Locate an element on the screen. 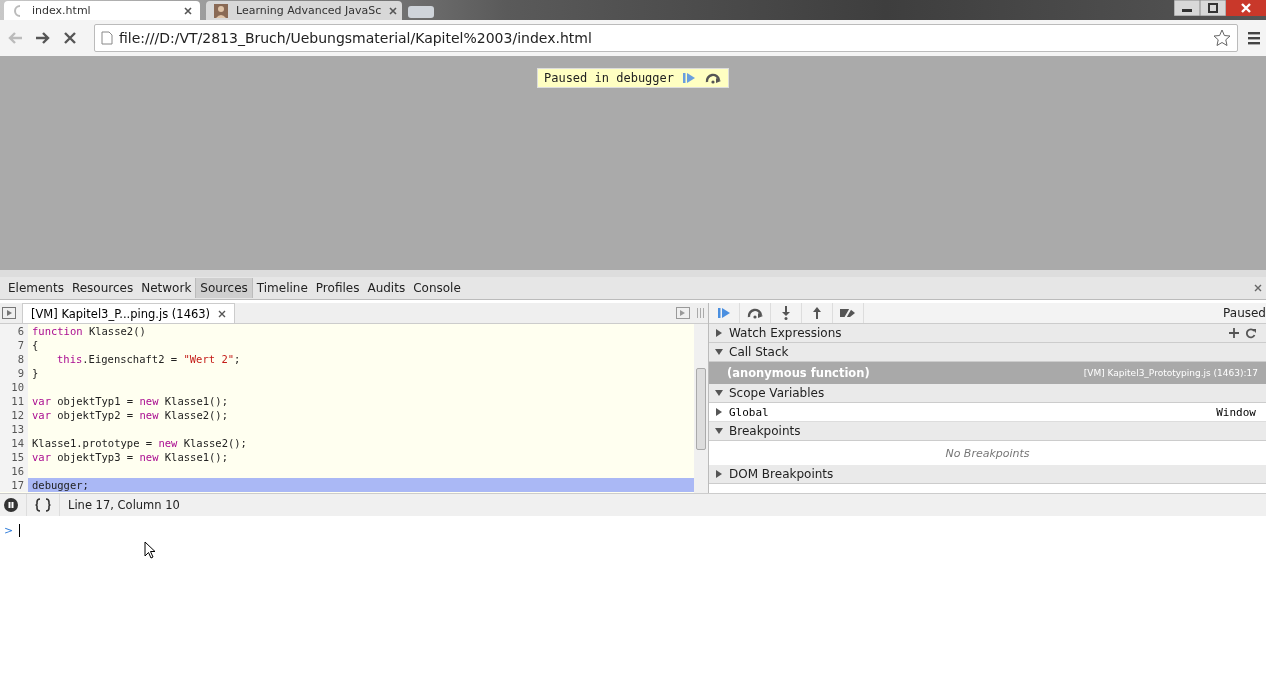 Image resolution: width=1266 pixels, height=689 pixels. line-number: 7 is located at coordinates (14, 345).